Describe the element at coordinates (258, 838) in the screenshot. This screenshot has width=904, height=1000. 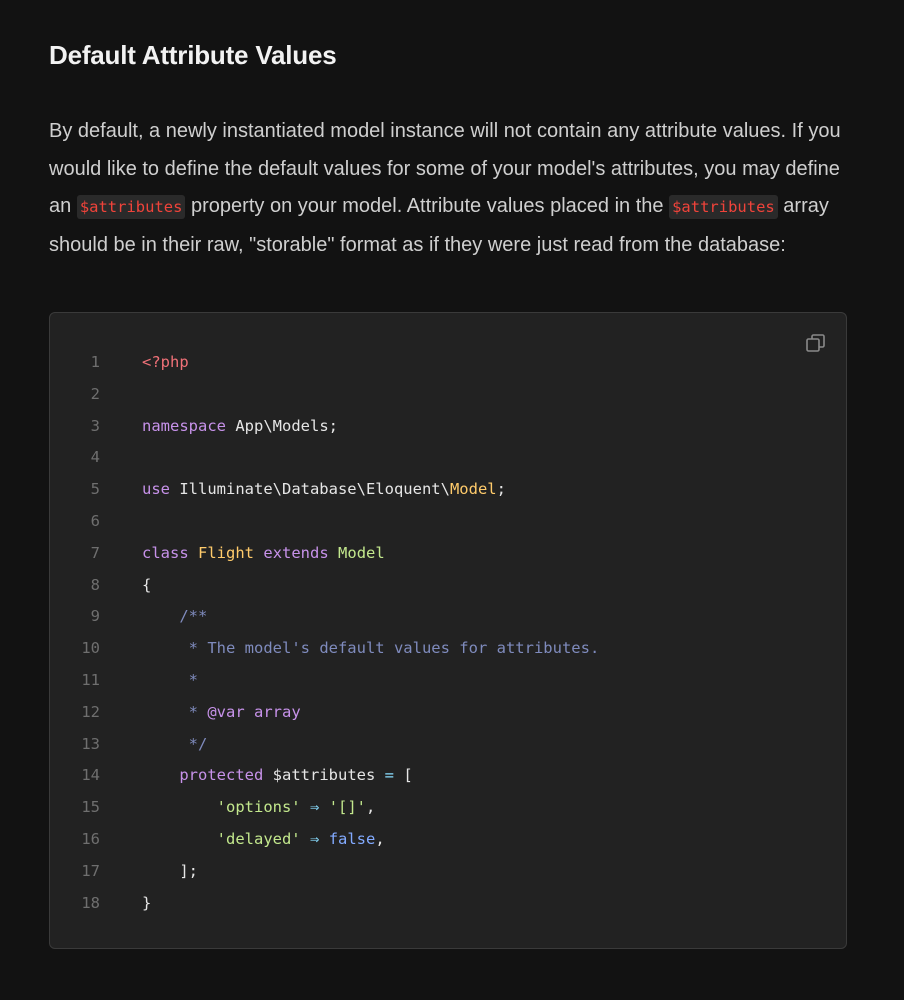
I see `code-token: 'delayed'` at that location.